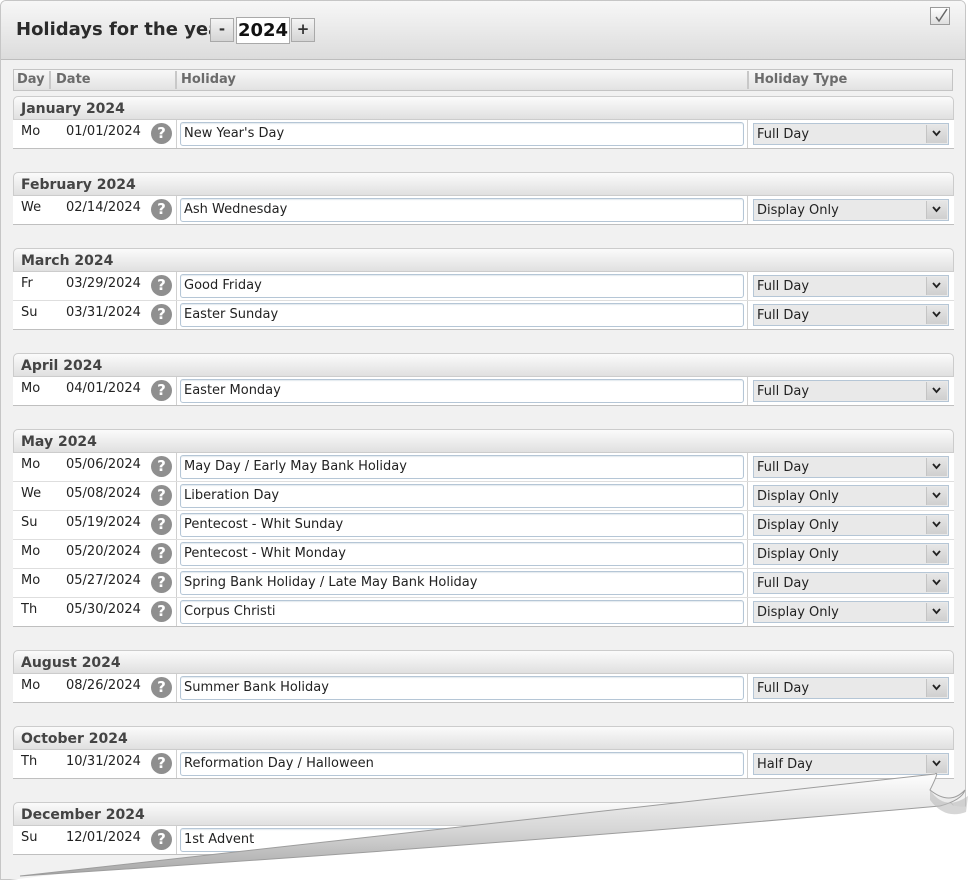 The image size is (973, 880). Describe the element at coordinates (123, 29) in the screenshot. I see `page-title: Holidays for the year` at that location.